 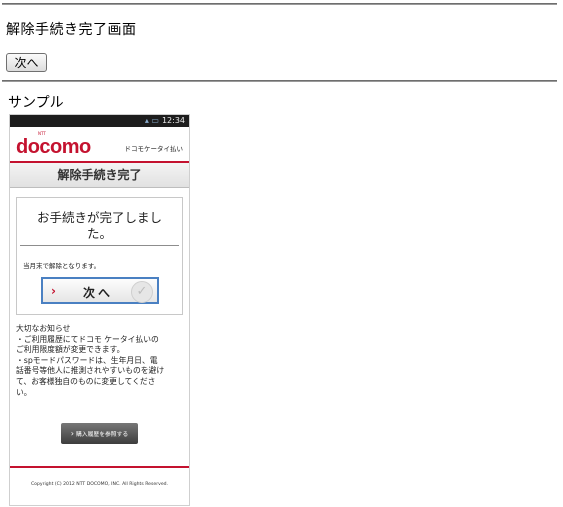 What do you see at coordinates (173, 120) in the screenshot?
I see `status-time: 12:34` at bounding box center [173, 120].